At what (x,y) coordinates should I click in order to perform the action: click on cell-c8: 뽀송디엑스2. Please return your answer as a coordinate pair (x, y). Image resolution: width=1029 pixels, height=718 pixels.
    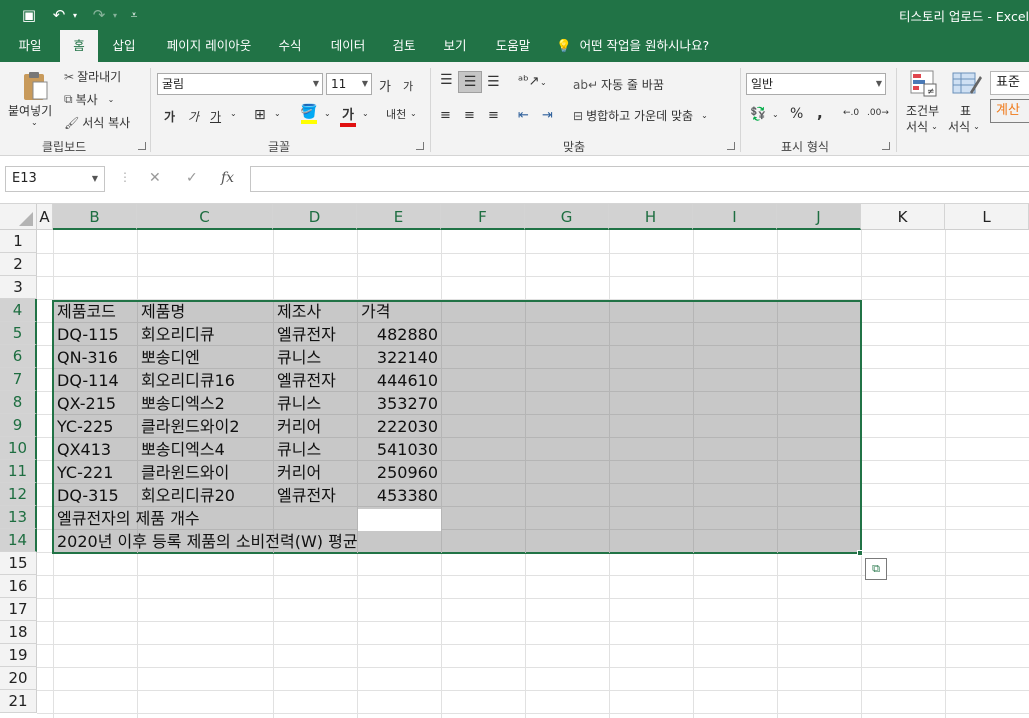
    Looking at the image, I should click on (183, 403).